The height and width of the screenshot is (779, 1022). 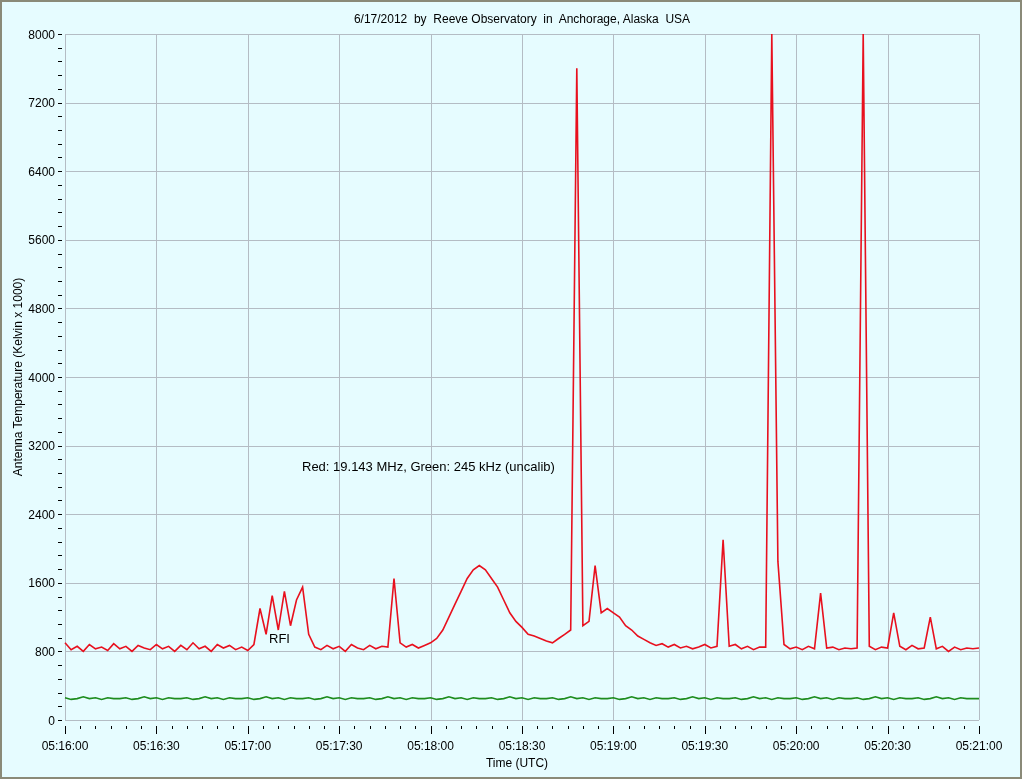 I want to click on y-tick-label: 3200, so click(x=41, y=446).